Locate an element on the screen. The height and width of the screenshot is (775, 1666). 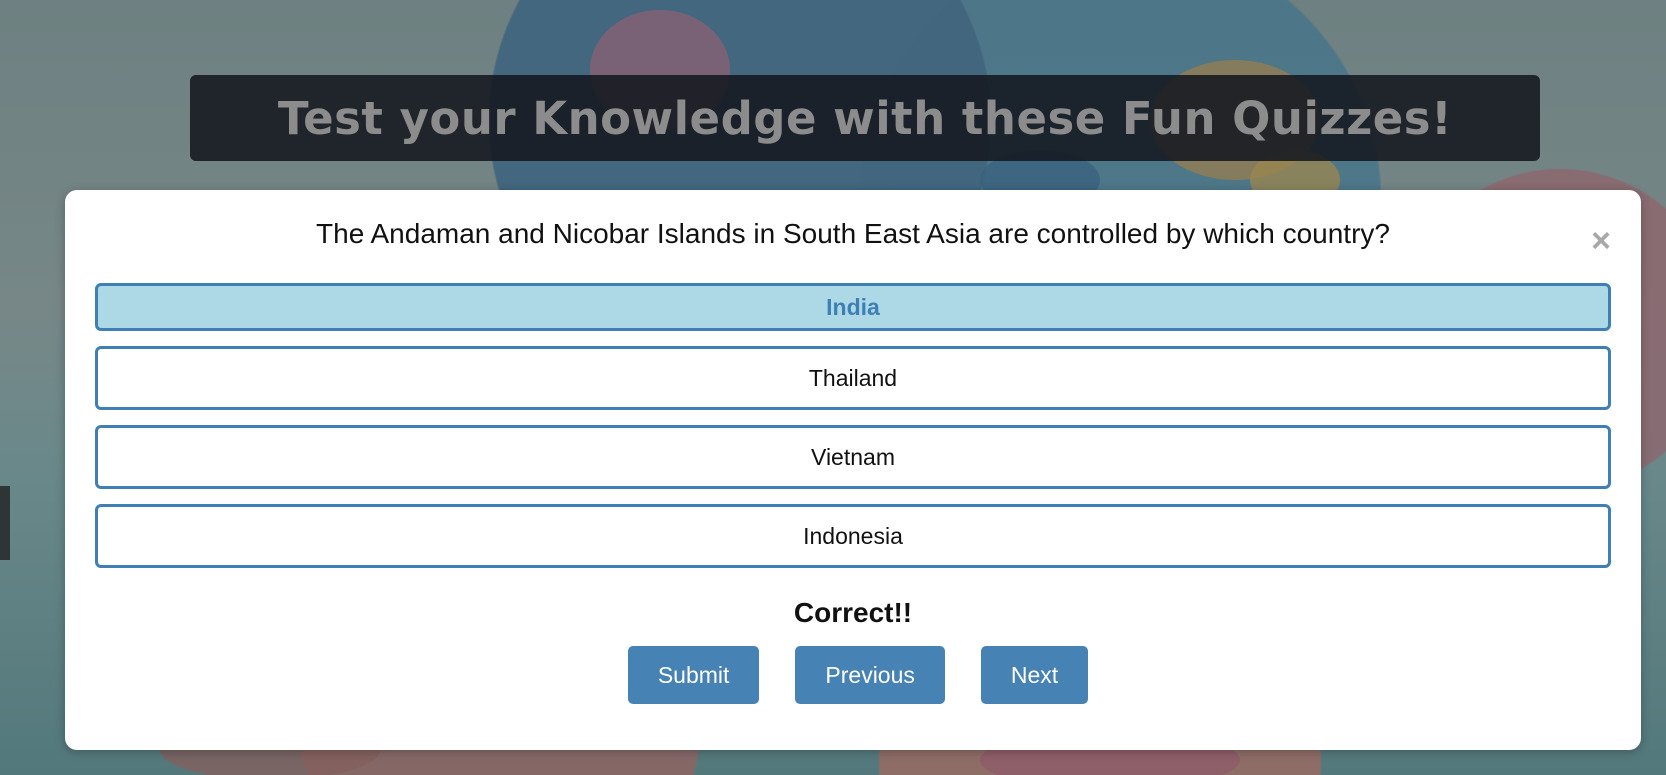
answer-option-label: India is located at coordinates (853, 306).